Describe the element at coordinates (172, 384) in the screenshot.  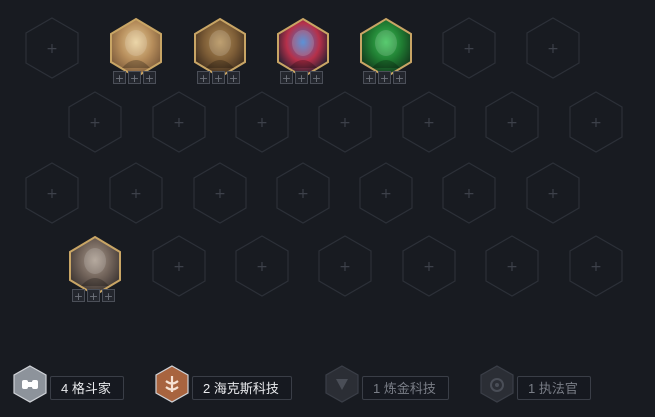
I see `hextech-icon` at that location.